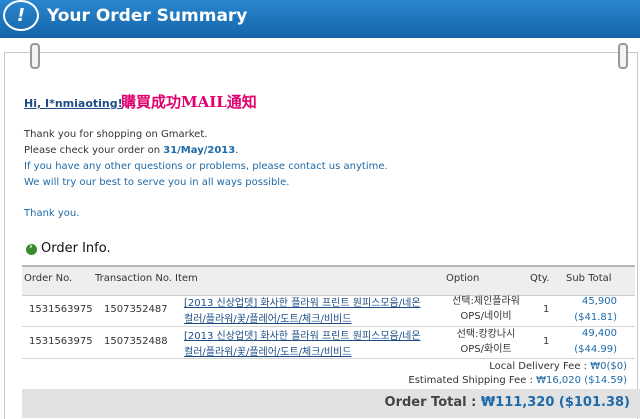 The image size is (640, 419). What do you see at coordinates (199, 150) in the screenshot?
I see `order-date: 31/May/2013` at bounding box center [199, 150].